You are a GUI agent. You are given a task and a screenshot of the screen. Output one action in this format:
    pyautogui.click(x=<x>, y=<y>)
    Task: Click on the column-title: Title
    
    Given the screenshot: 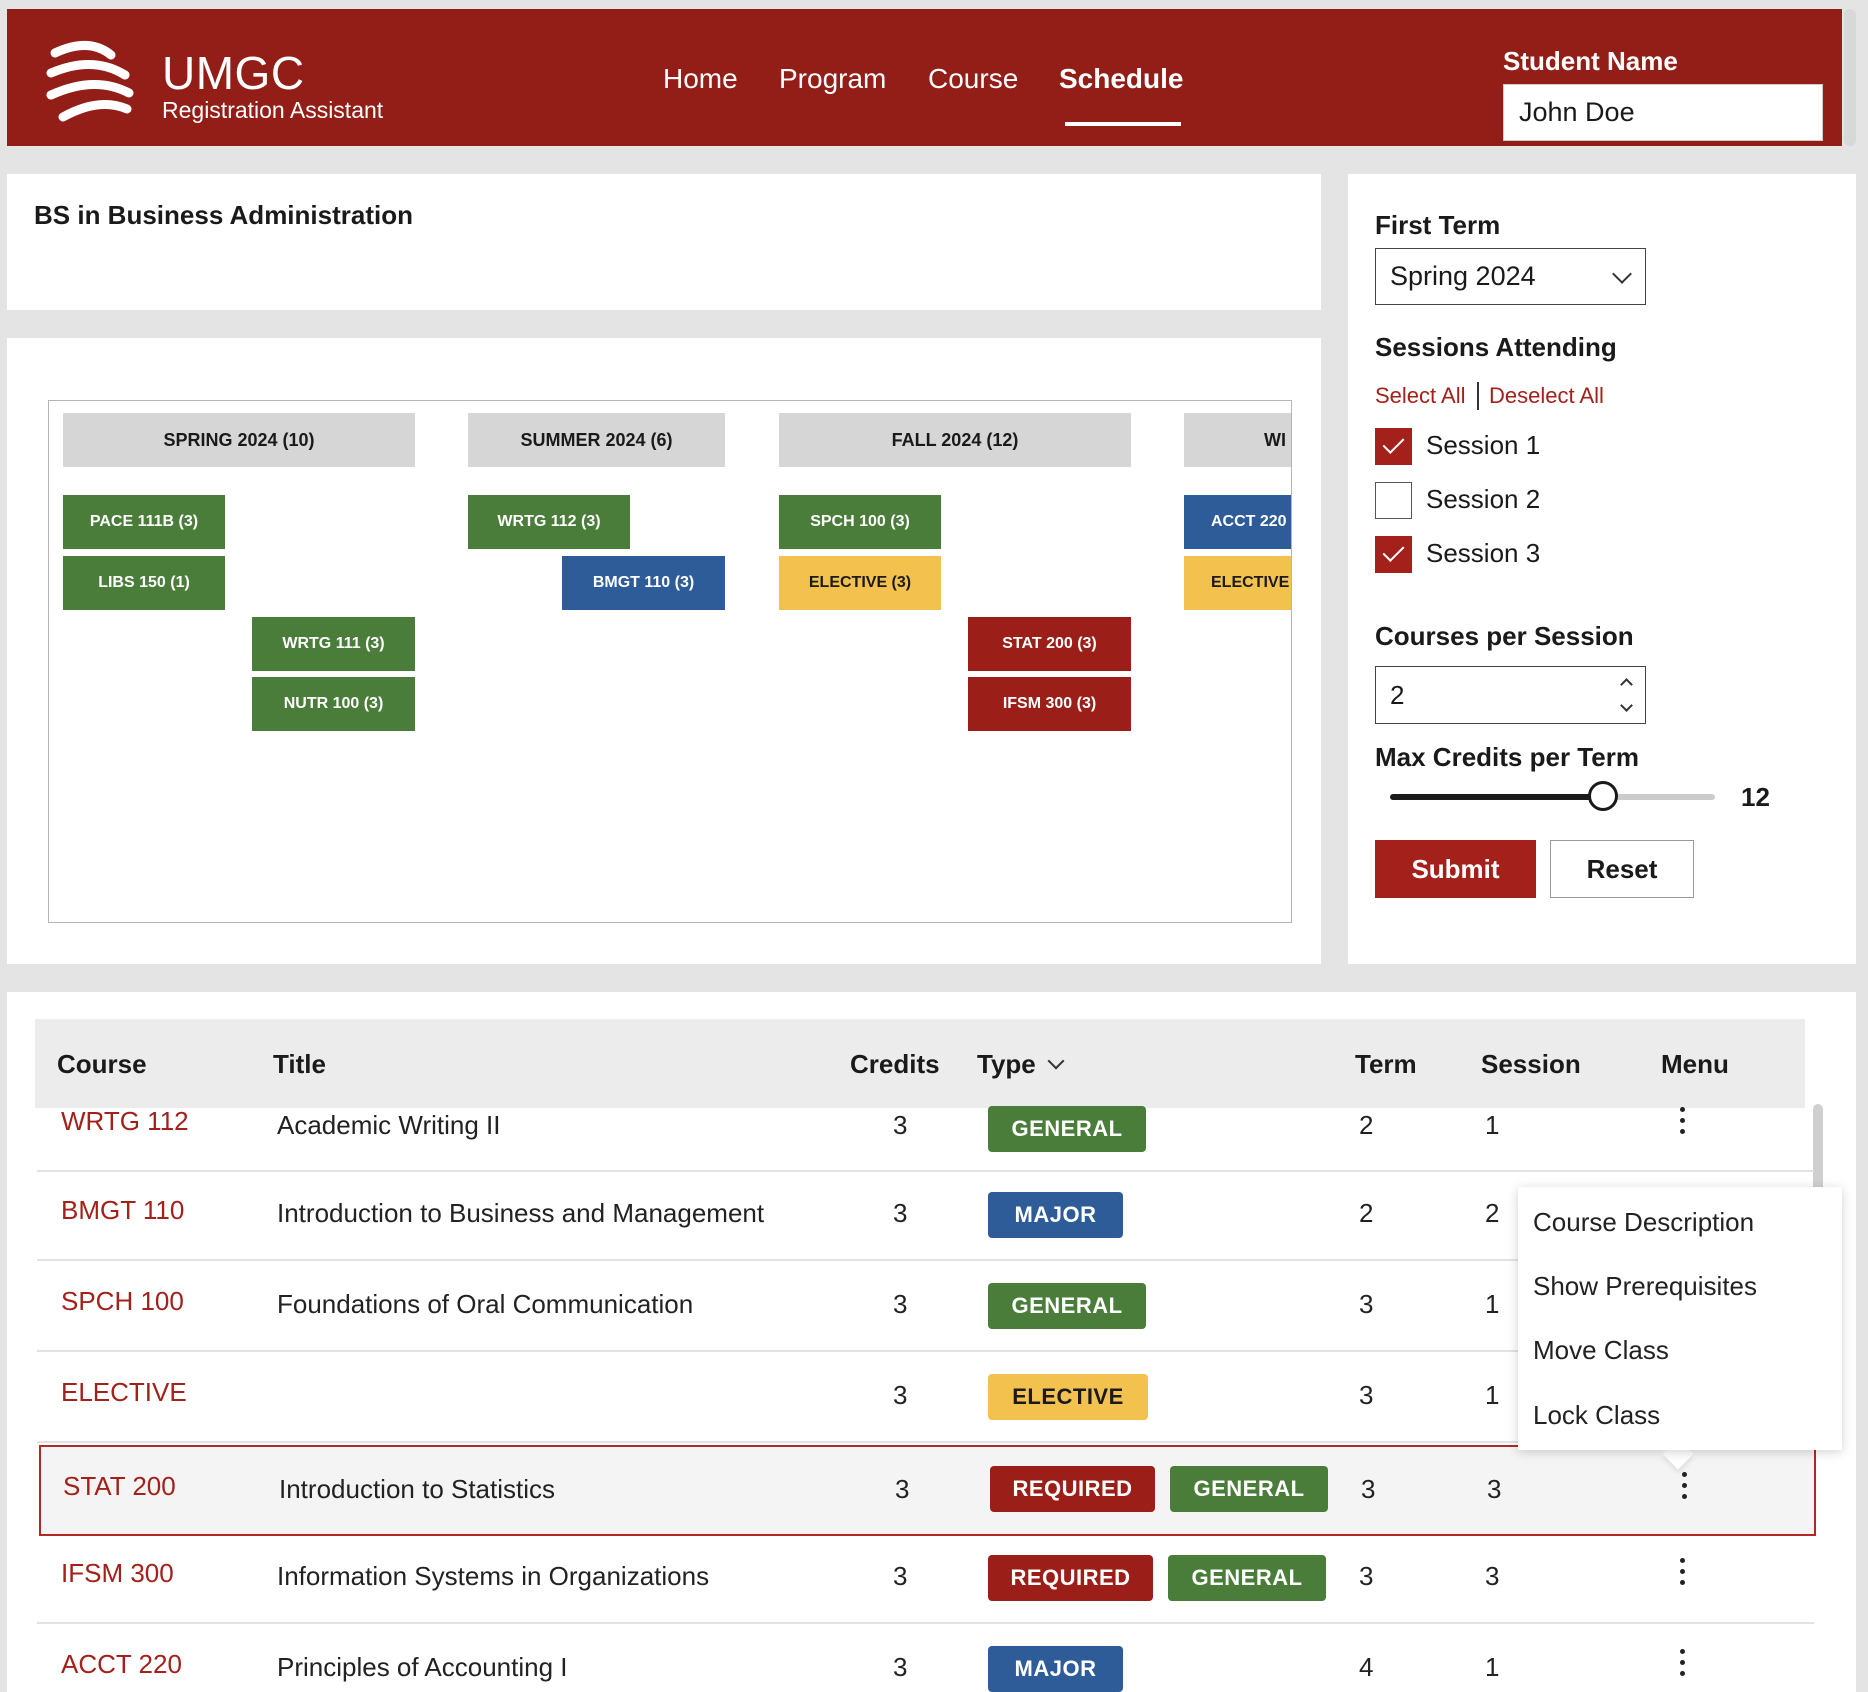 What is the action you would take?
    pyautogui.click(x=299, y=1064)
    